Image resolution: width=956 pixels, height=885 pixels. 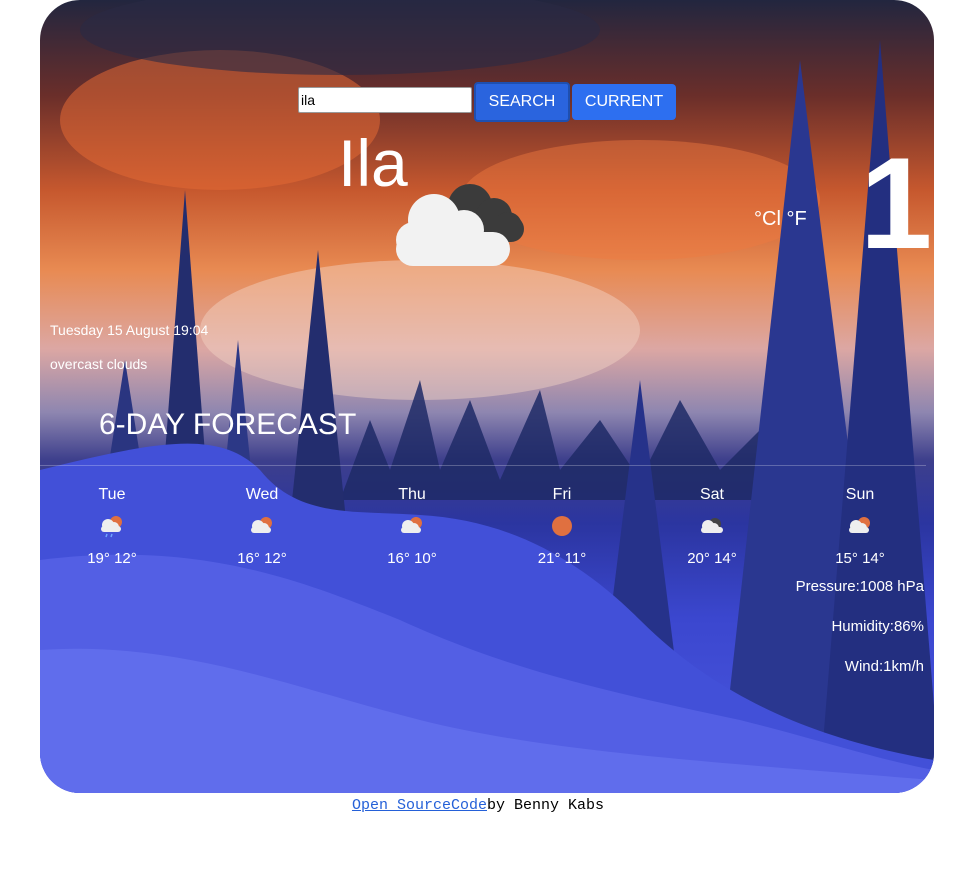 What do you see at coordinates (112, 558) in the screenshot?
I see `forecast-day-range: 19° 12°` at bounding box center [112, 558].